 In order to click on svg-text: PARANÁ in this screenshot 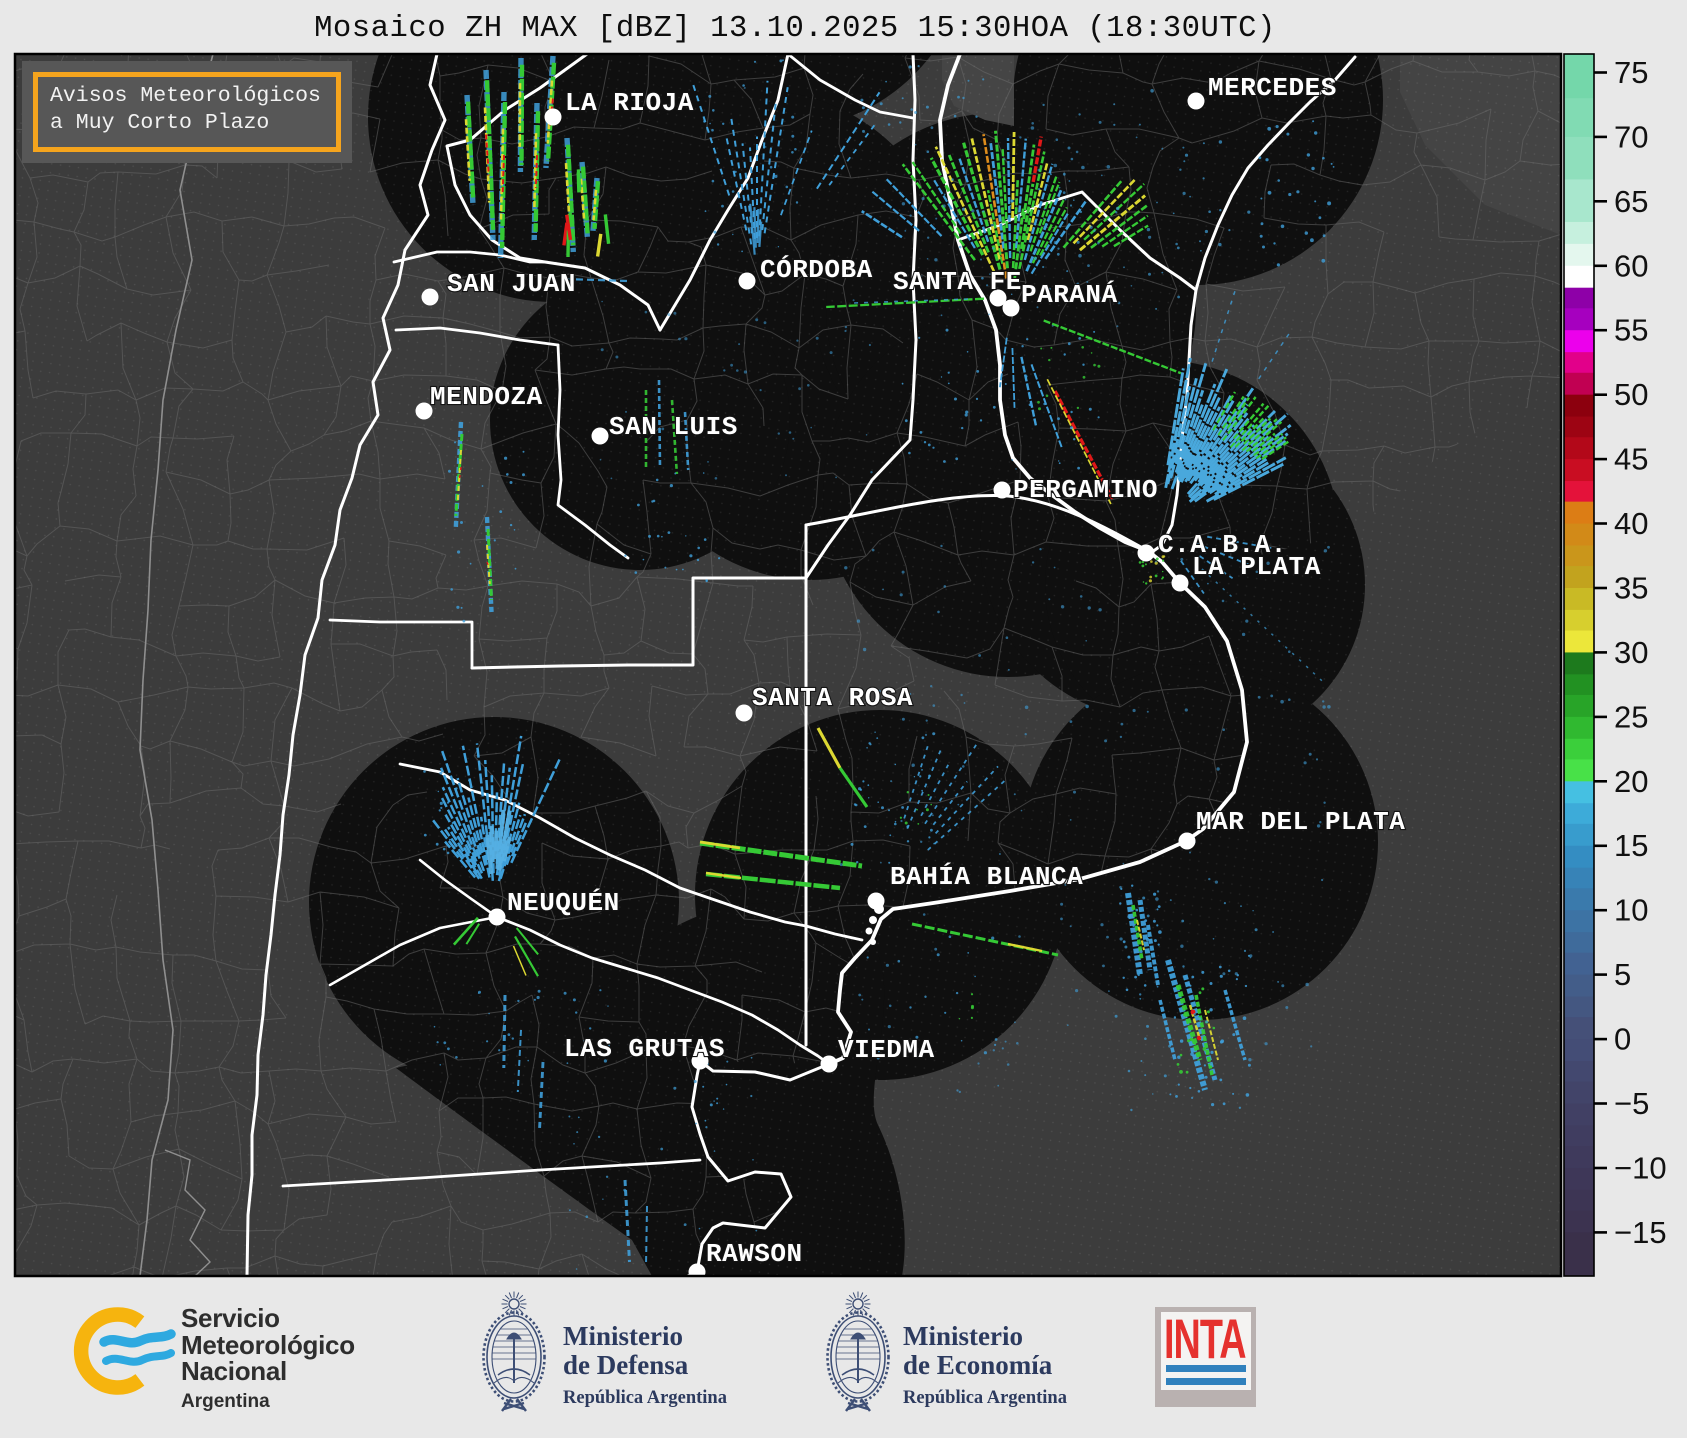, I will do `click(1069, 295)`.